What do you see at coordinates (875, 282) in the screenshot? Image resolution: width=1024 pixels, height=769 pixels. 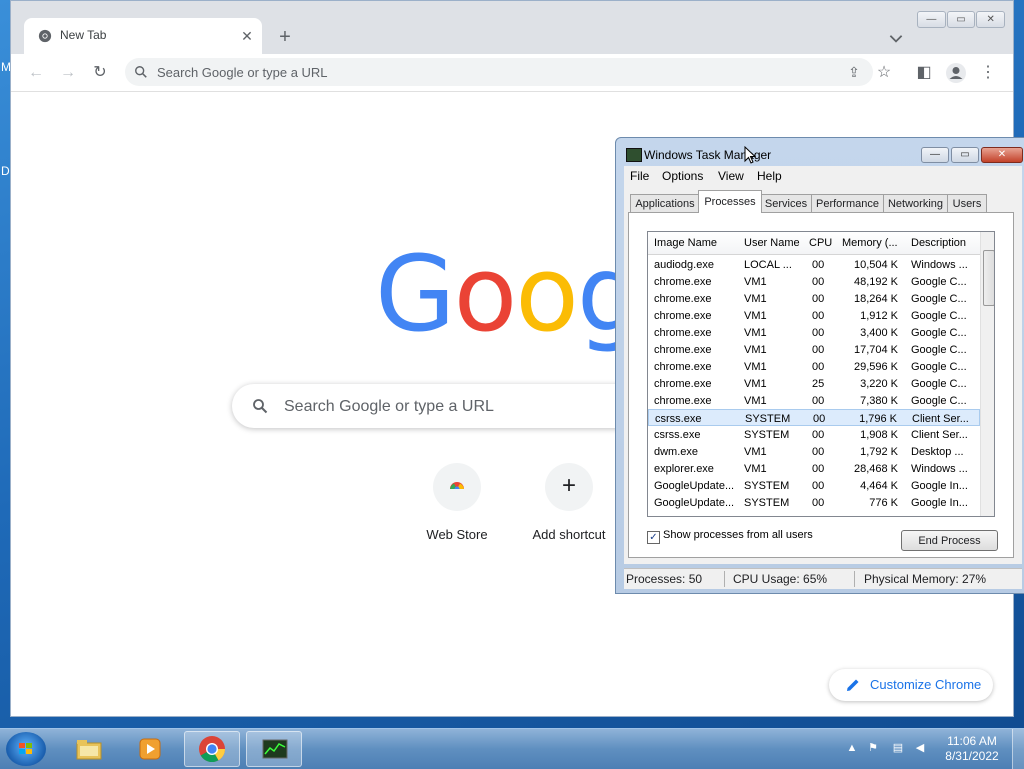 I see `cell-memory: 48,192 K` at bounding box center [875, 282].